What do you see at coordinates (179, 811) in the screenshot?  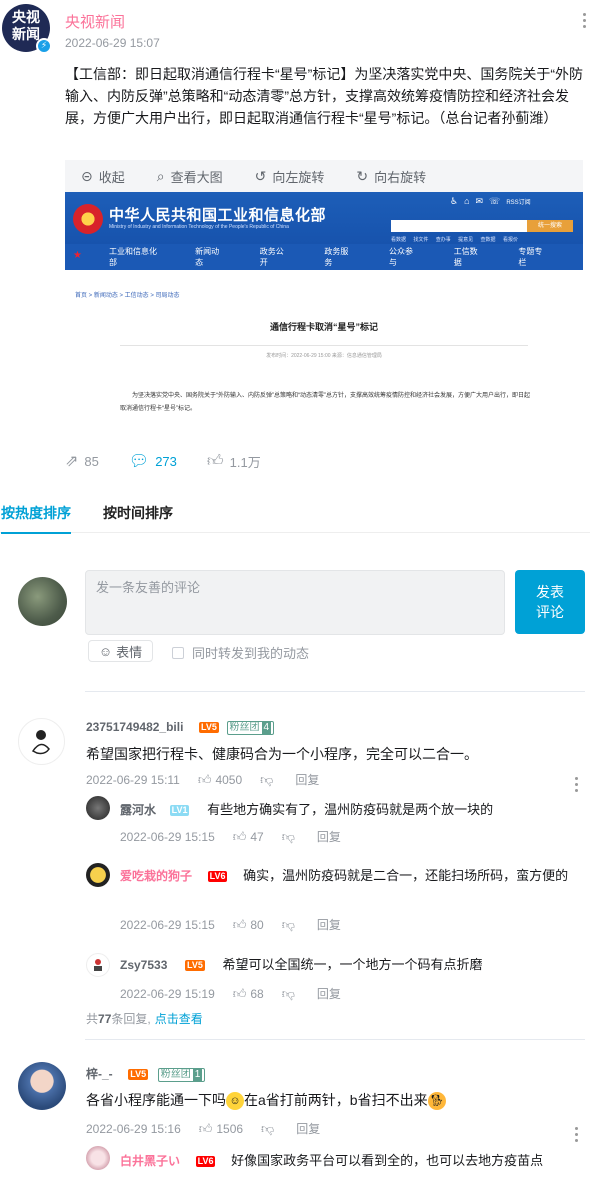 I see `level-badge: LV1` at bounding box center [179, 811].